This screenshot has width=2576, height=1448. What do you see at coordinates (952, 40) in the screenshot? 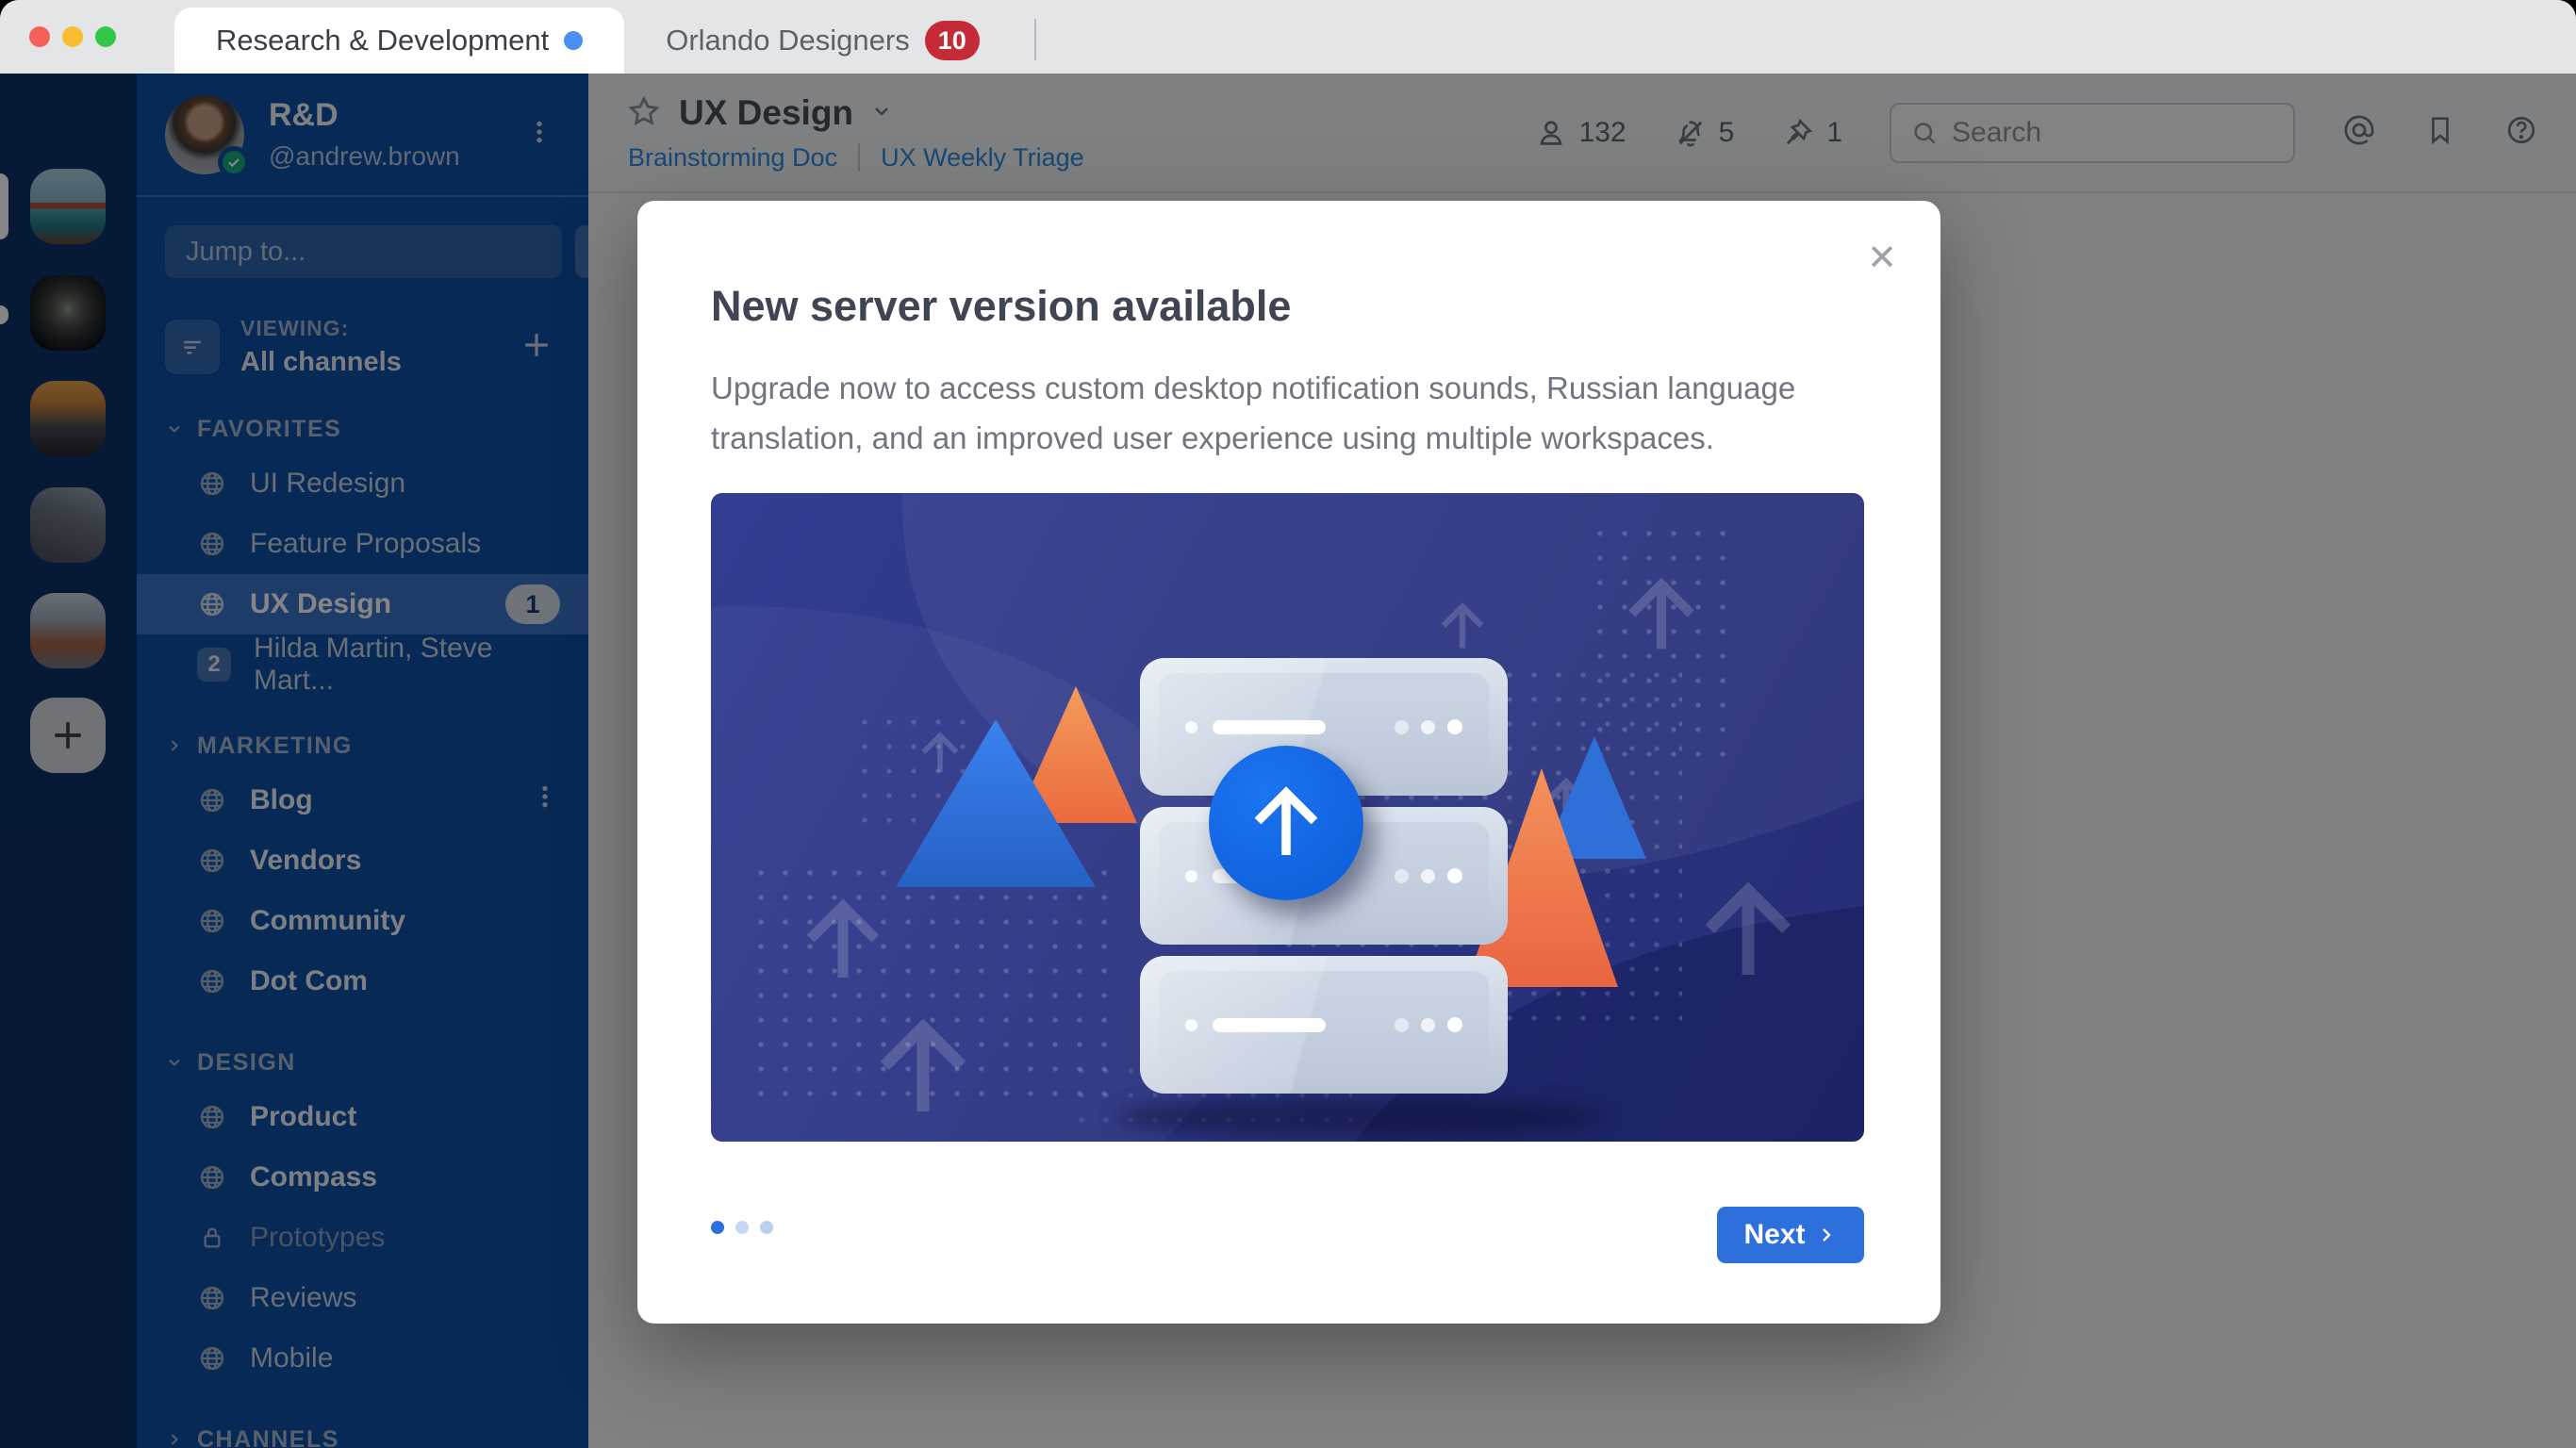
I see `tab-unread-badge: 10` at bounding box center [952, 40].